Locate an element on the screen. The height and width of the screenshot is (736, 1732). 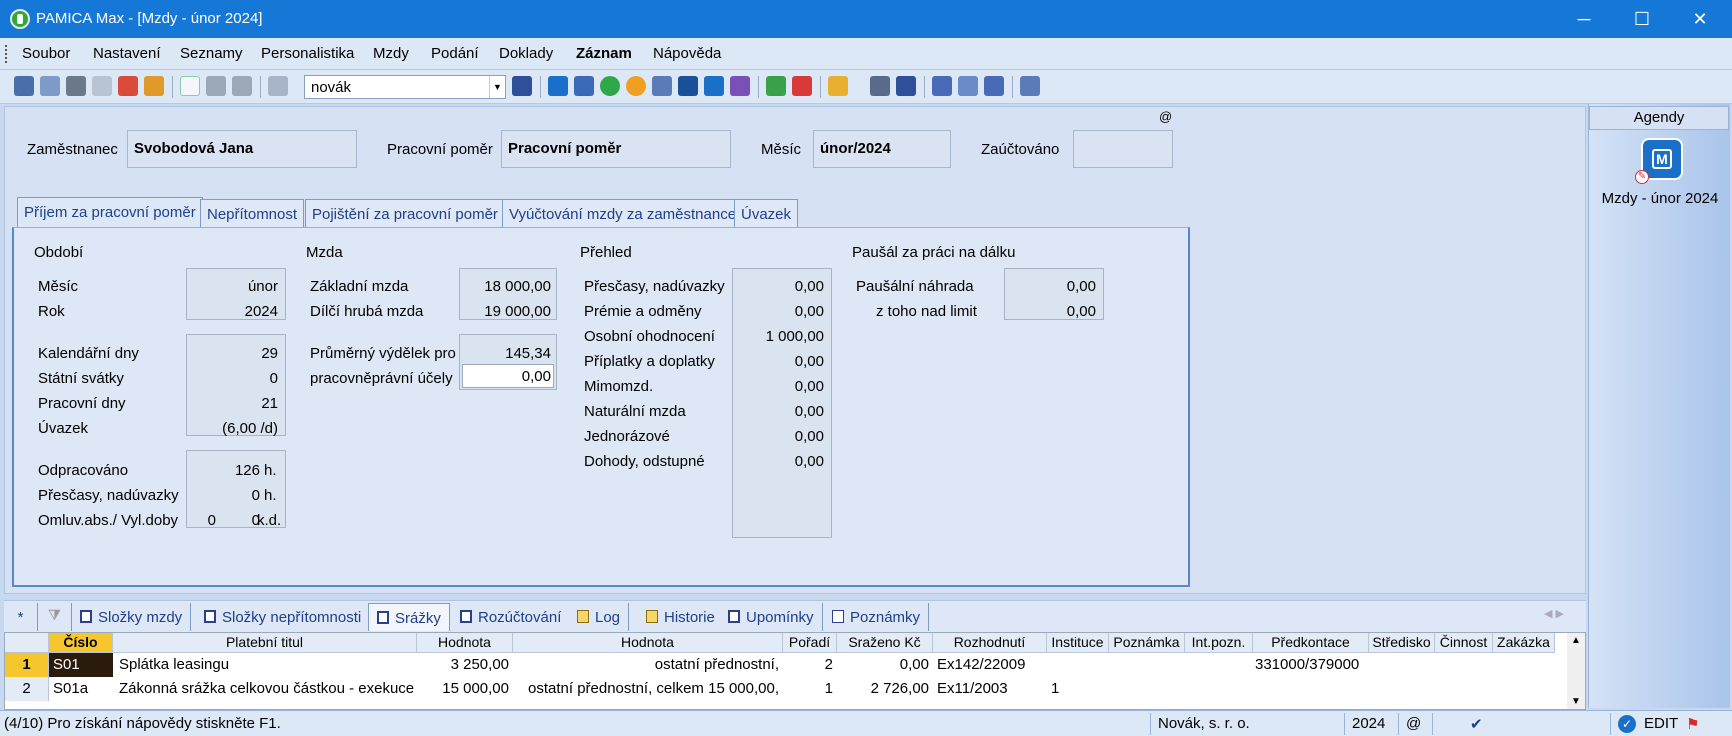
green-flag-icon is located at coordinates (776, 86).